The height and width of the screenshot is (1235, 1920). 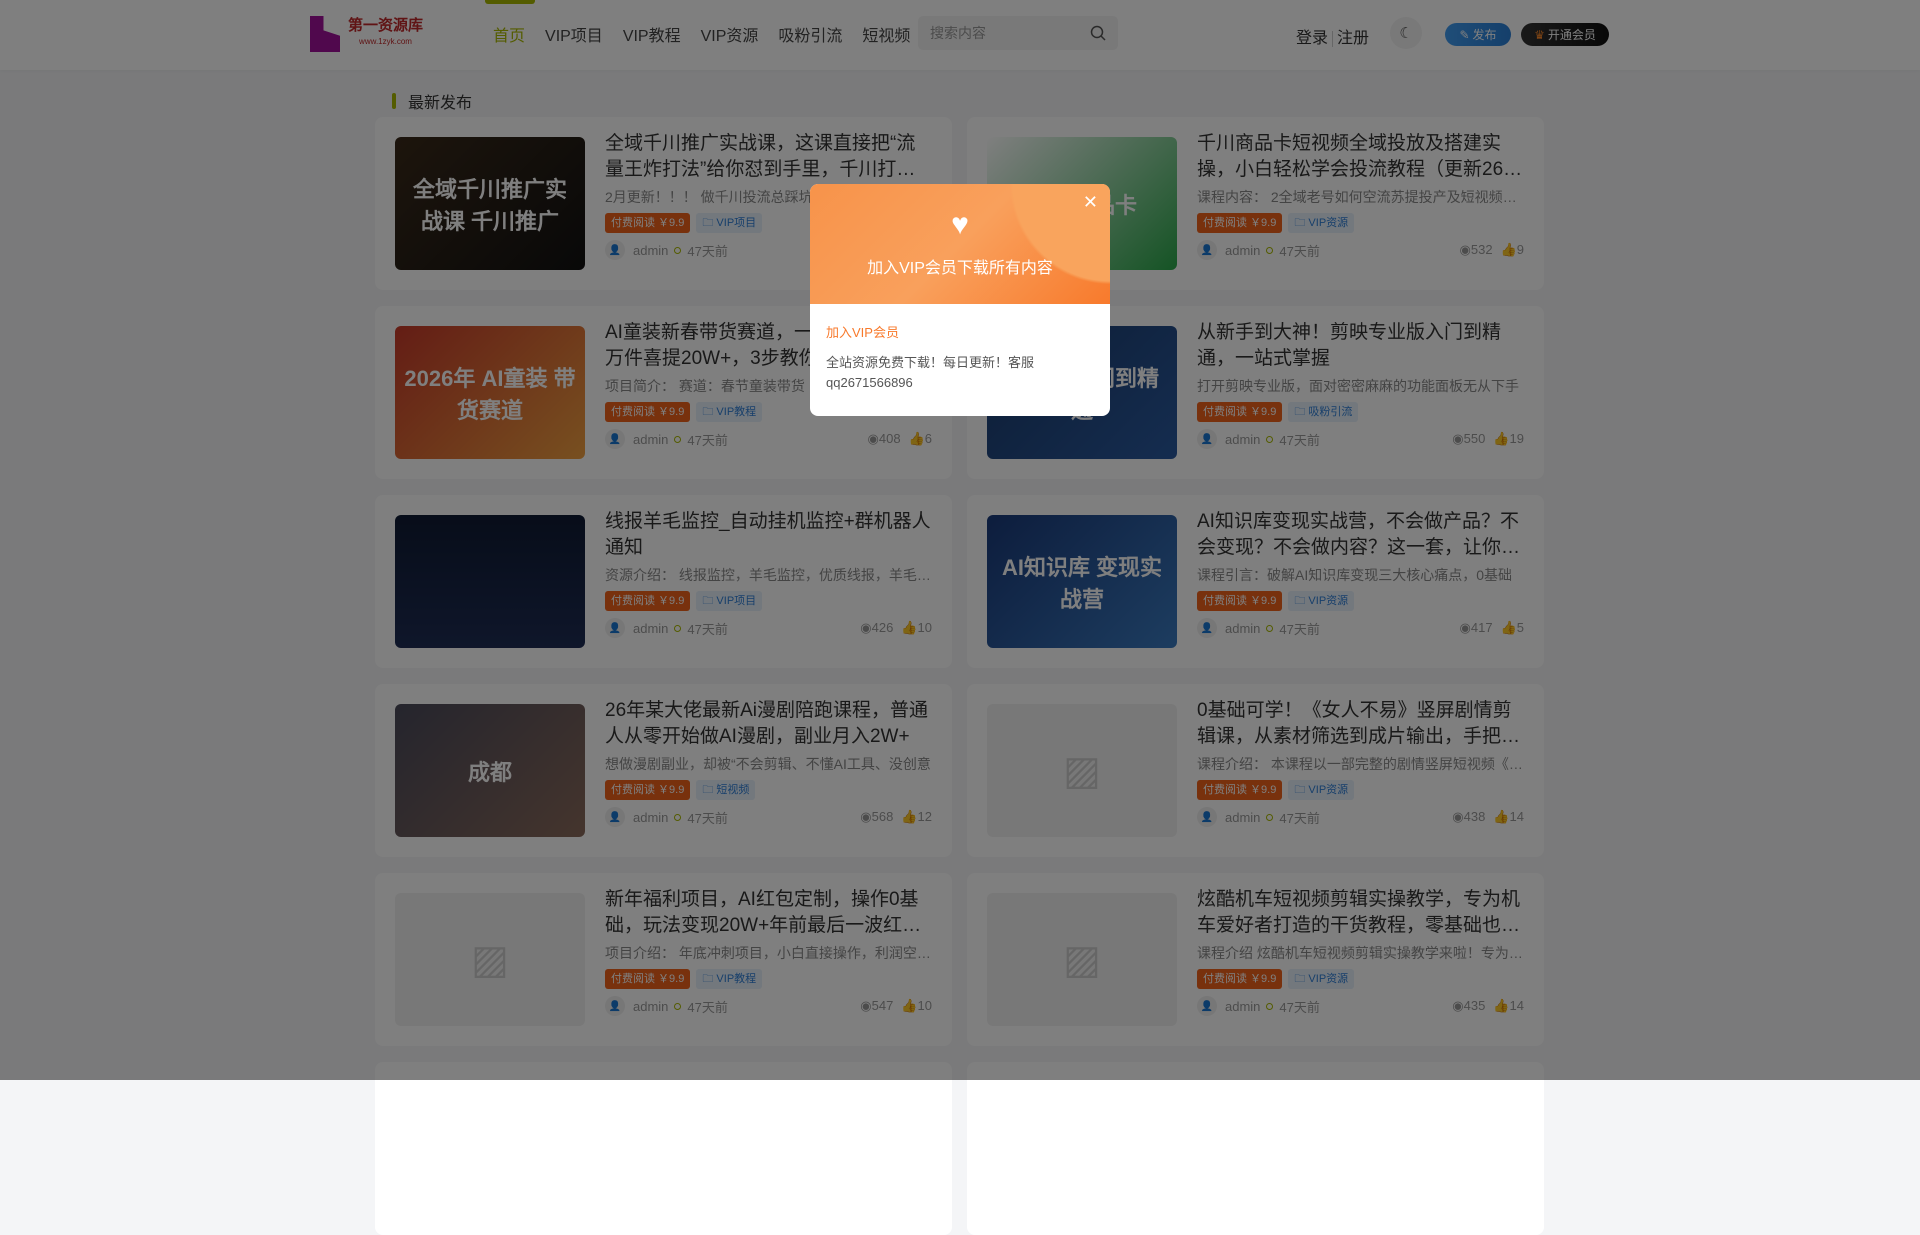 I want to click on modal-title: 加入VIP会员下载所有内容, so click(x=960, y=268).